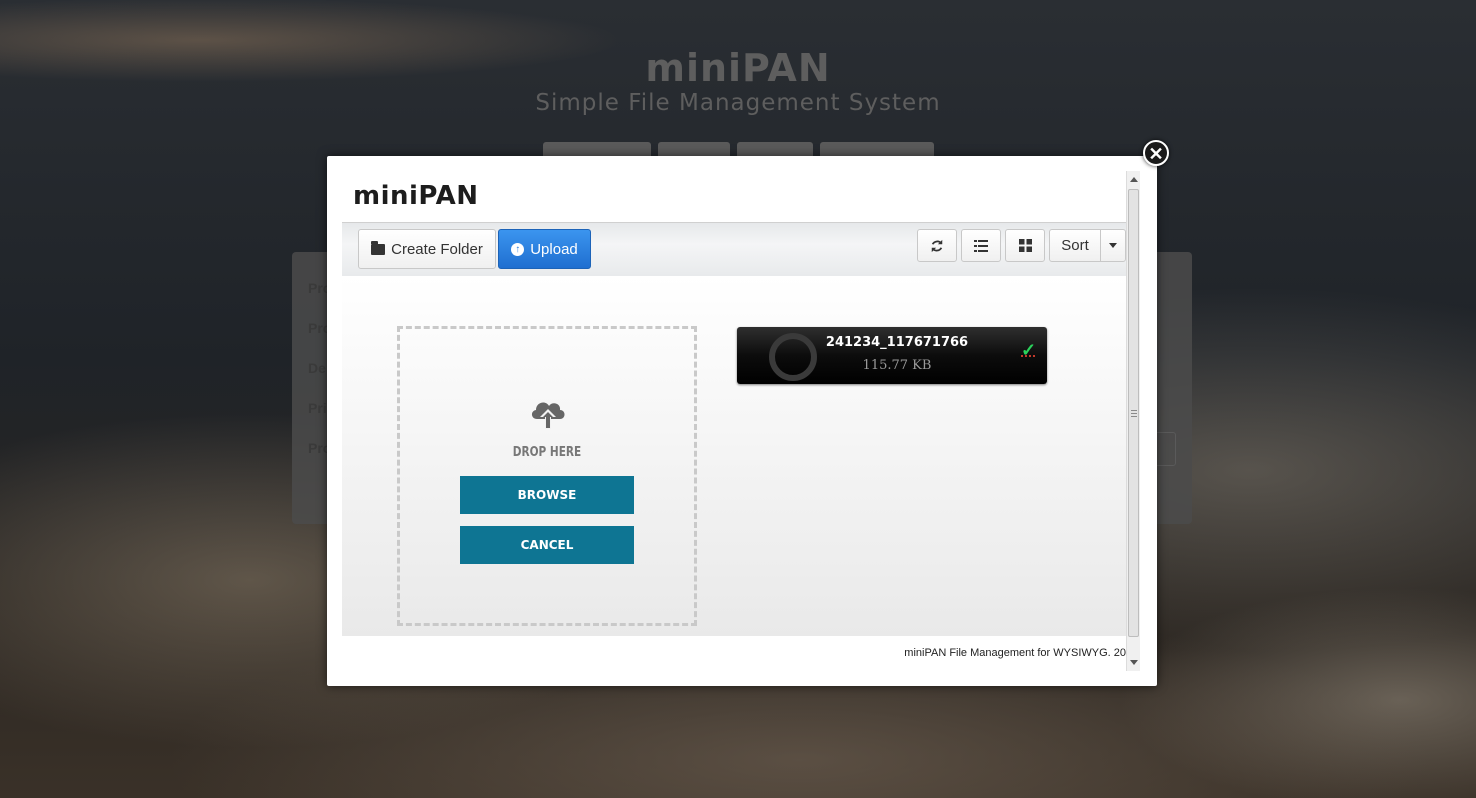  I want to click on upload-button: ↑ Upload, so click(544, 249).